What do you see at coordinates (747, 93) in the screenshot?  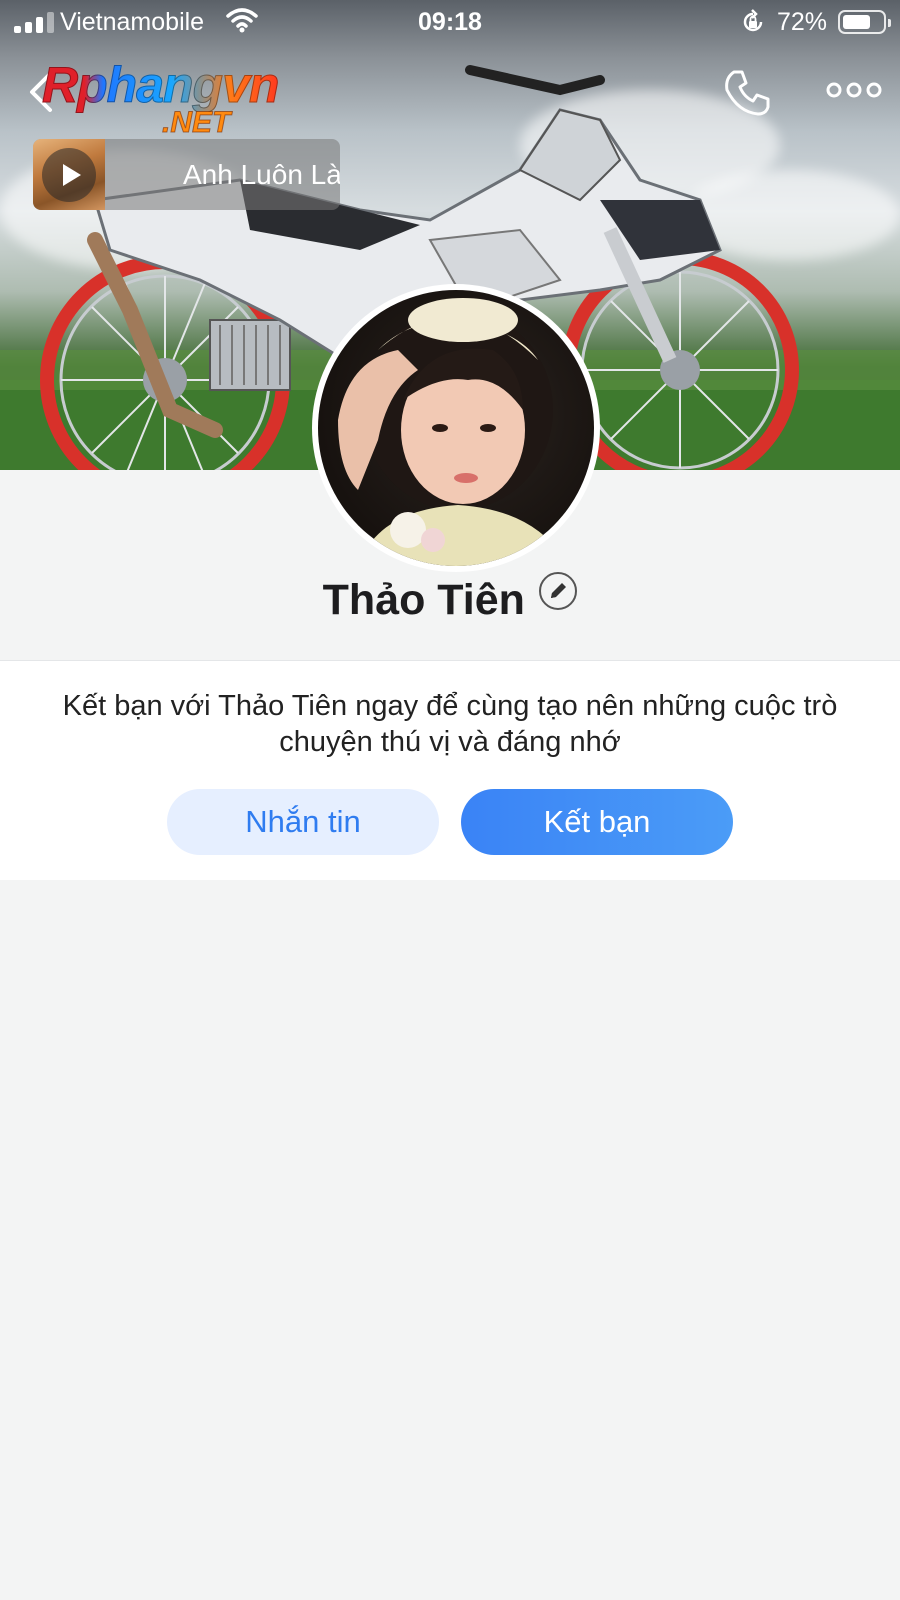 I see `phone-icon` at bounding box center [747, 93].